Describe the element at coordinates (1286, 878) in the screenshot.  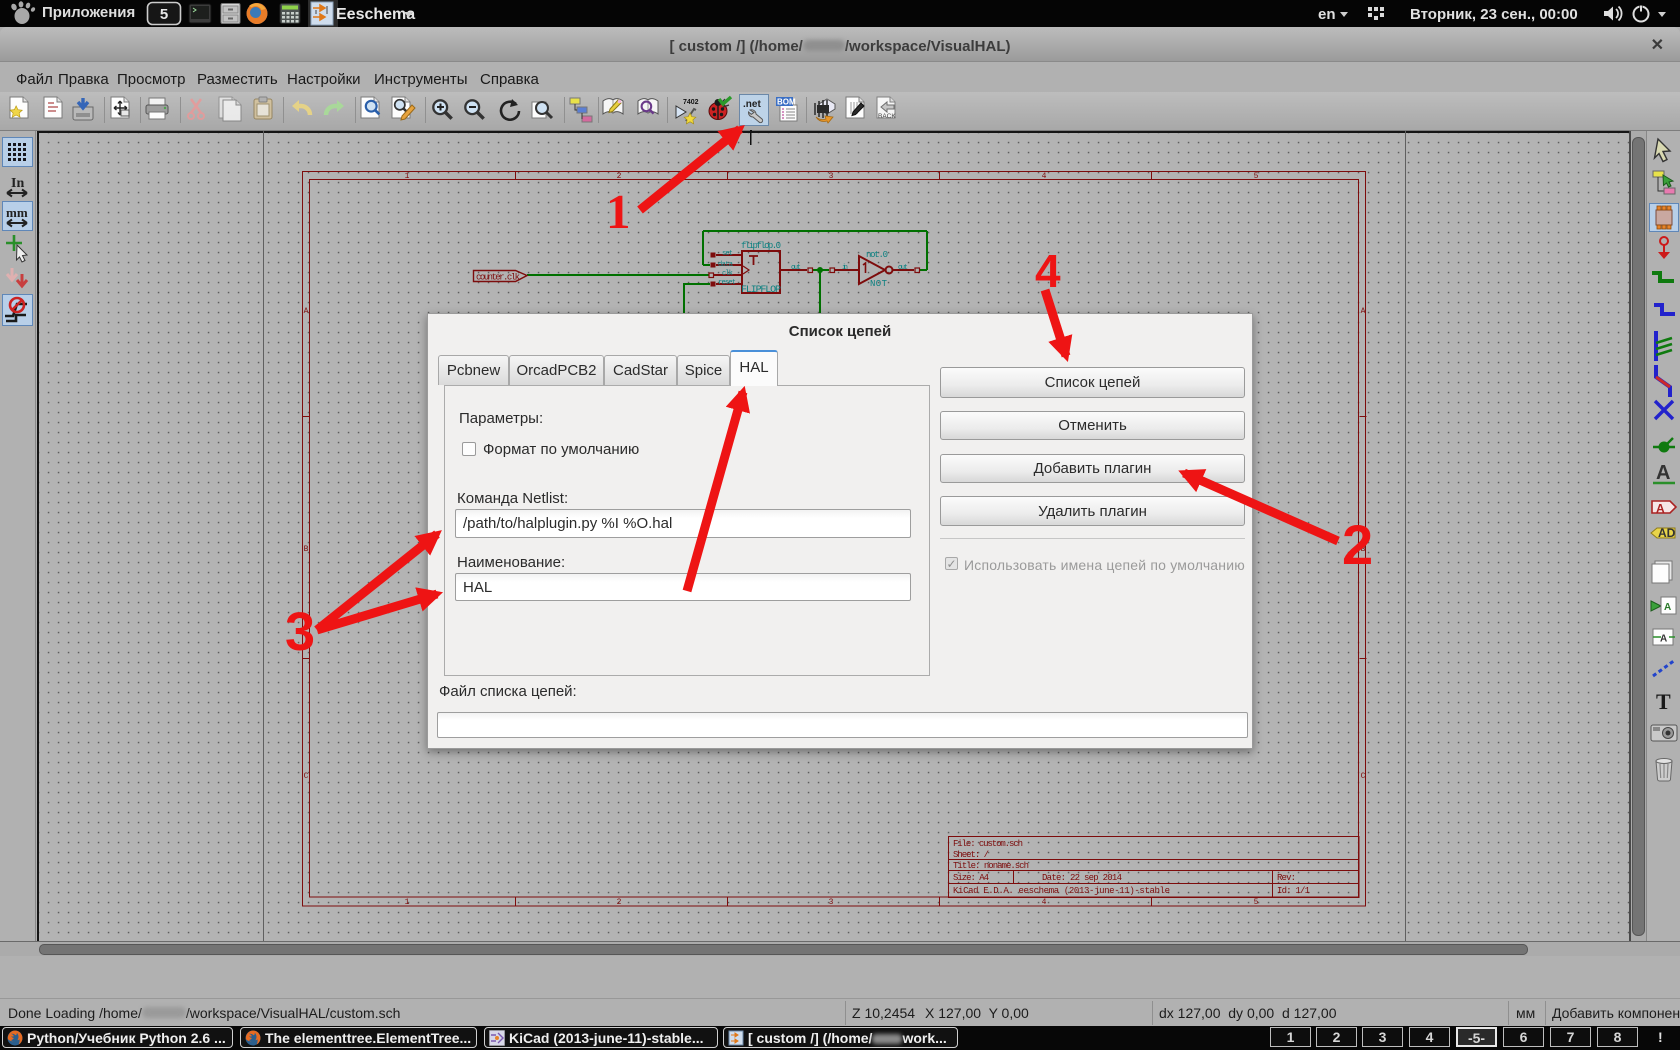
I see `svg-text: Rev:` at that location.